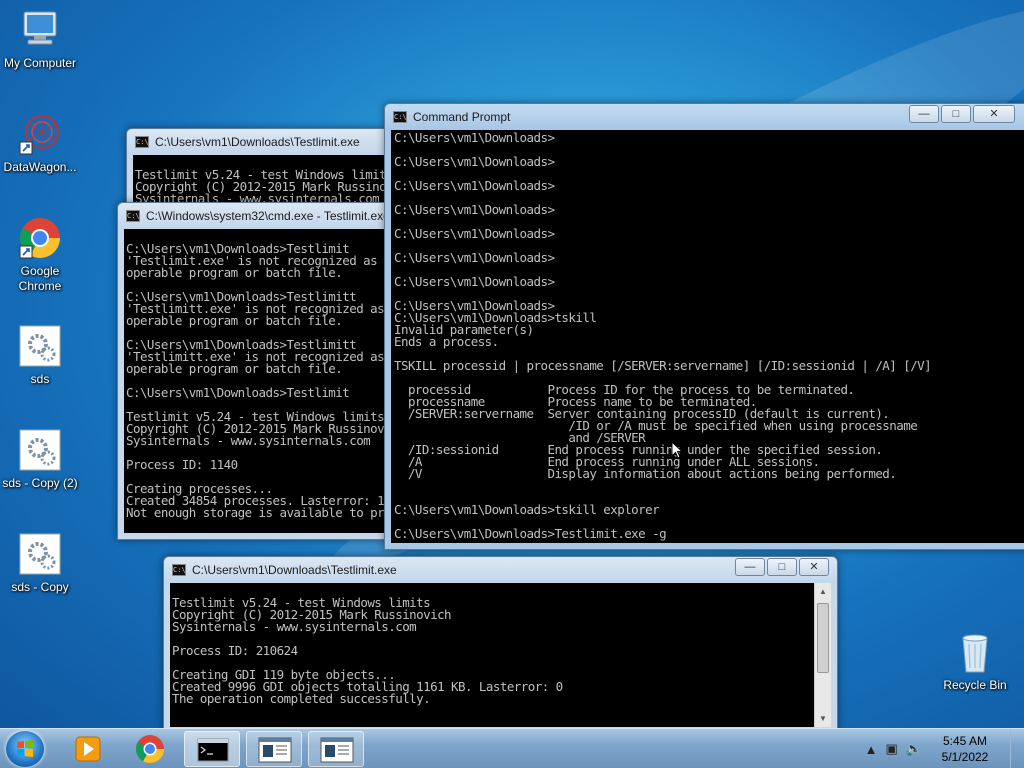 This screenshot has width=1024, height=768. What do you see at coordinates (975, 685) in the screenshot?
I see `recycle-bin-label: Recycle Bin` at bounding box center [975, 685].